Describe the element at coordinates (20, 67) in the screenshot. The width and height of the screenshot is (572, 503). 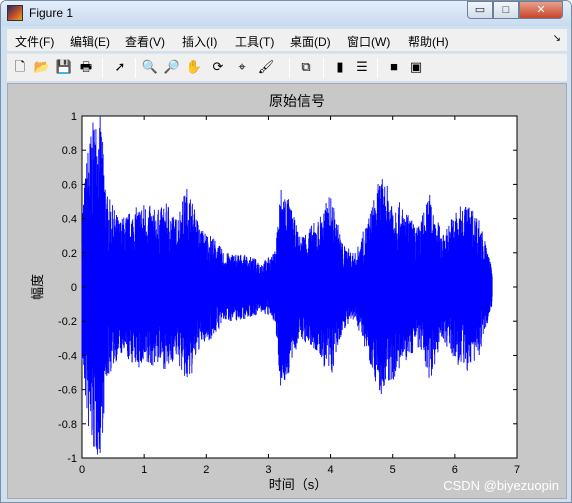
I see `new-figure-icon: 🗋` at that location.